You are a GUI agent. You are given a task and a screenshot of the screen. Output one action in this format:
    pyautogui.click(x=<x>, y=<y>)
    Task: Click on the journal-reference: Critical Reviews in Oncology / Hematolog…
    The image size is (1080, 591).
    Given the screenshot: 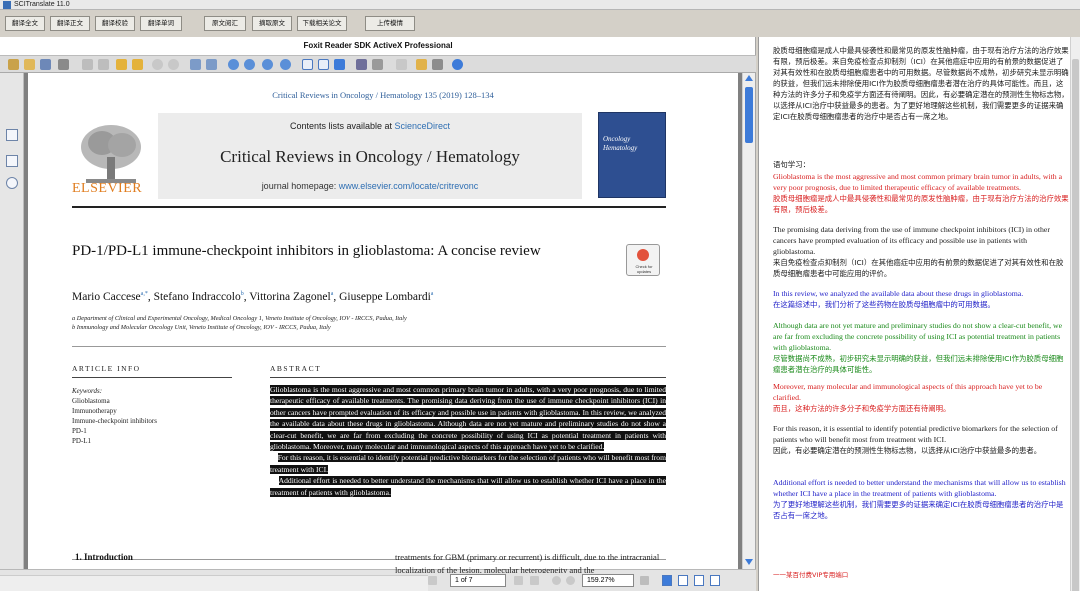 What is the action you would take?
    pyautogui.click(x=383, y=95)
    